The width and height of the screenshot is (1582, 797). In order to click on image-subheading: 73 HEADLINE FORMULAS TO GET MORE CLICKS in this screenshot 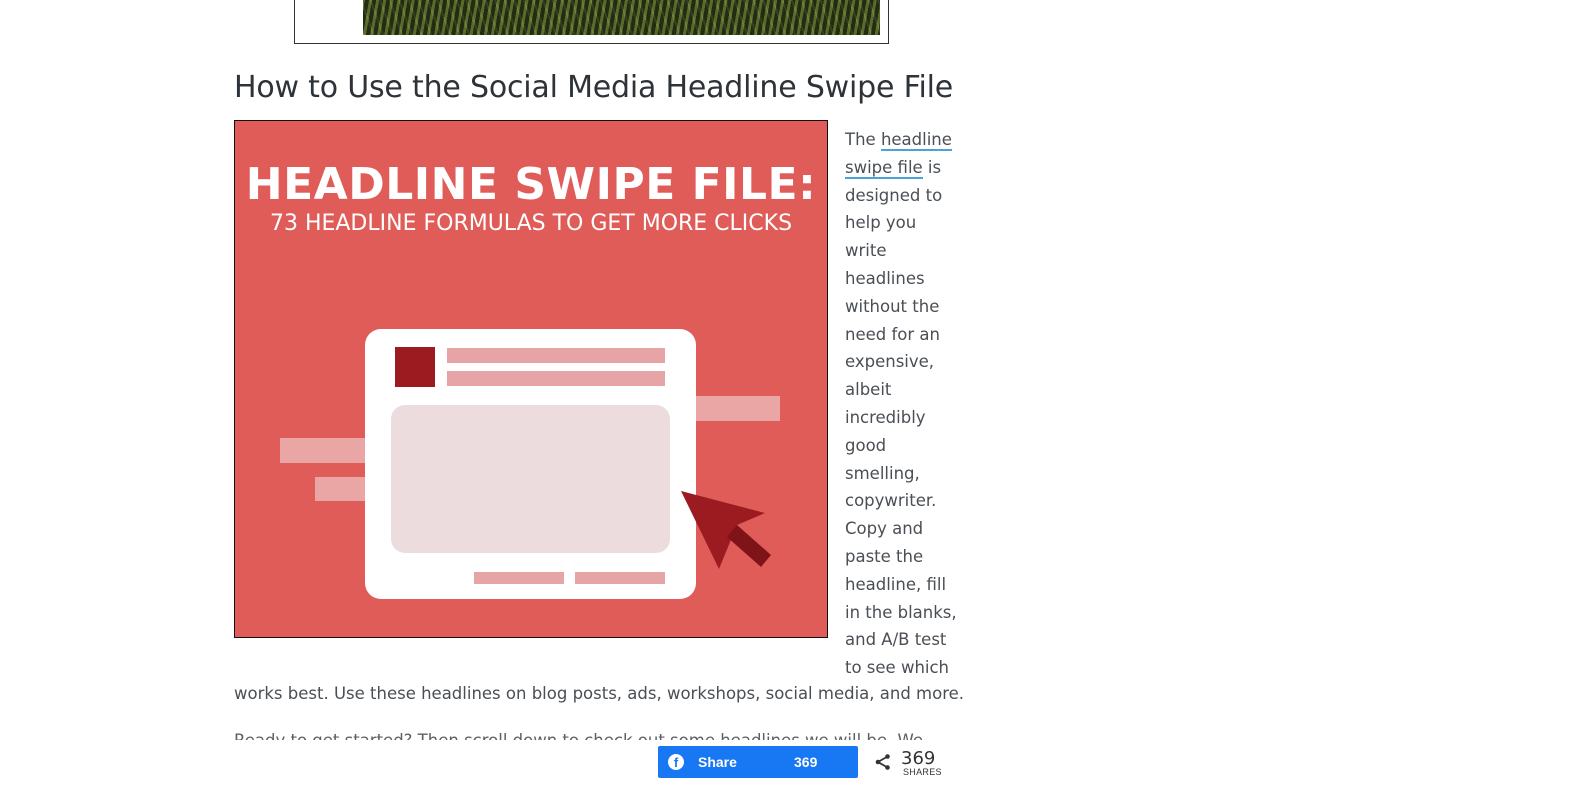, I will do `click(531, 223)`.